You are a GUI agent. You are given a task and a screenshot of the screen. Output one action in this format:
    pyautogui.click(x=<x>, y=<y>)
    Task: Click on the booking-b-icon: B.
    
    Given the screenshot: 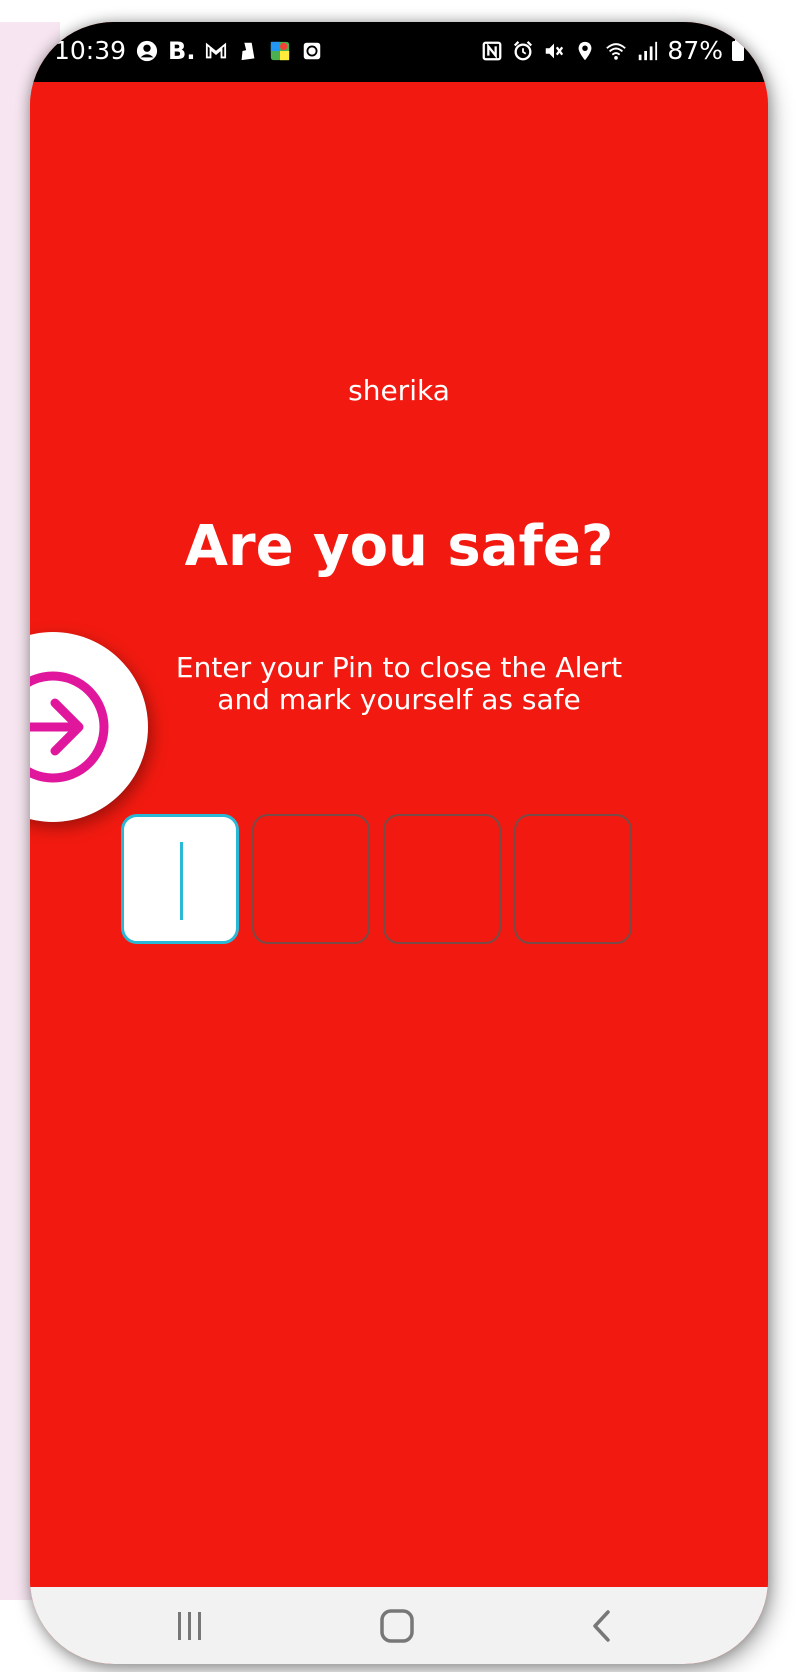 What is the action you would take?
    pyautogui.click(x=182, y=50)
    